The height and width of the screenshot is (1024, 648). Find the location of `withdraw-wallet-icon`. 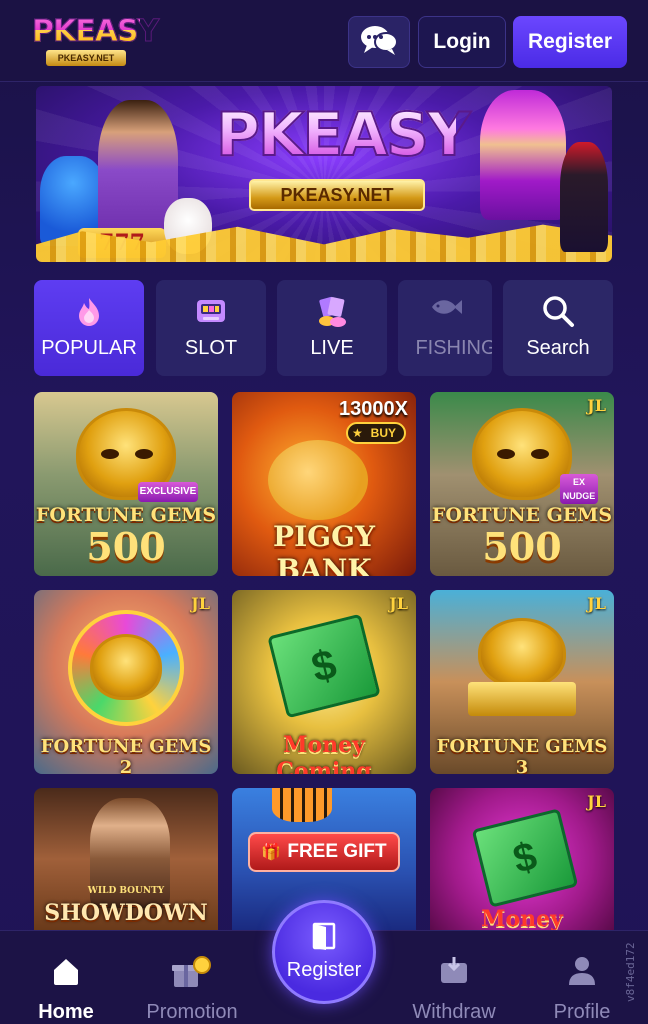

withdraw-wallet-icon is located at coordinates (454, 973).